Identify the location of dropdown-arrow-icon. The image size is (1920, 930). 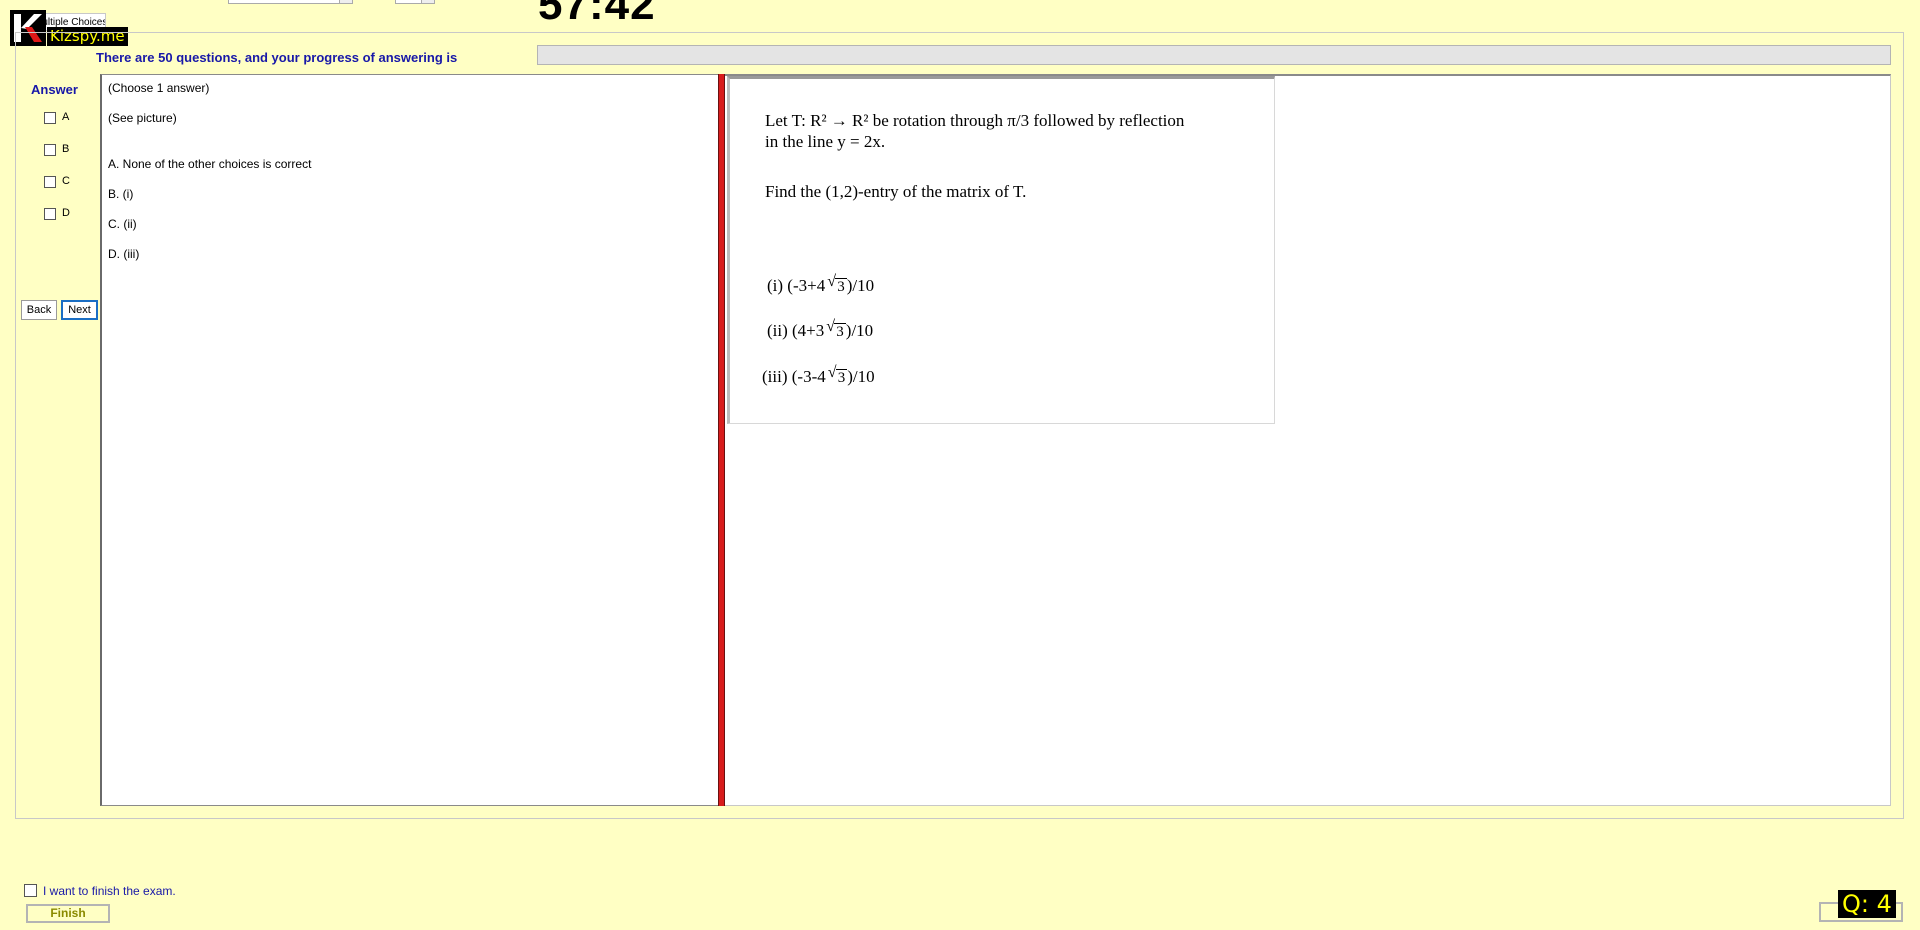
(345, 1).